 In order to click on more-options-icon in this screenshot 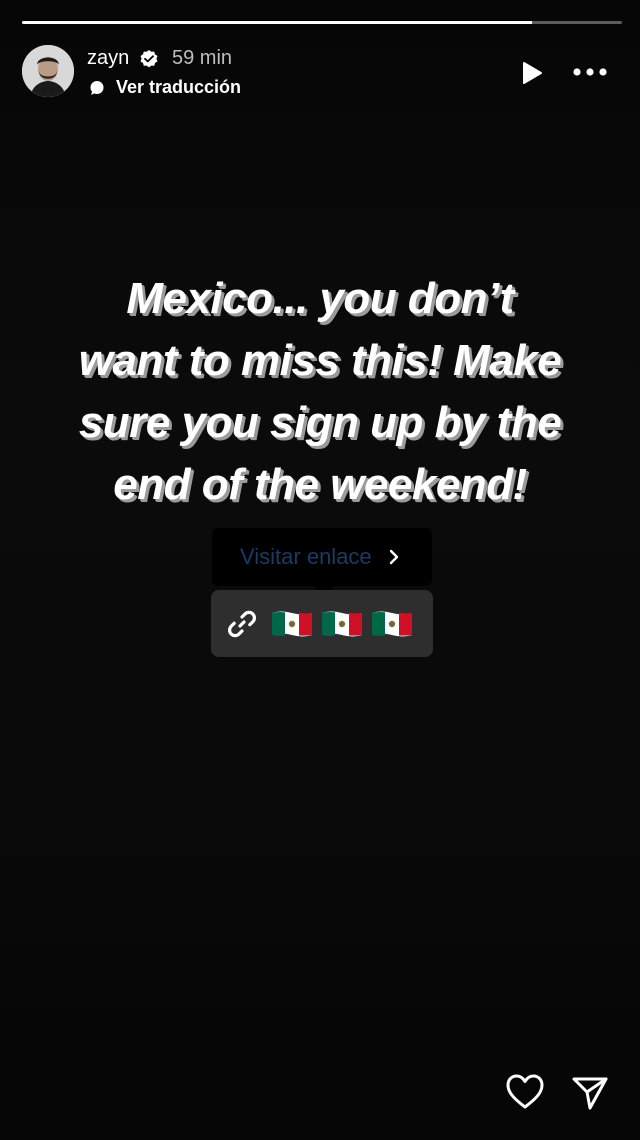, I will do `click(590, 72)`.